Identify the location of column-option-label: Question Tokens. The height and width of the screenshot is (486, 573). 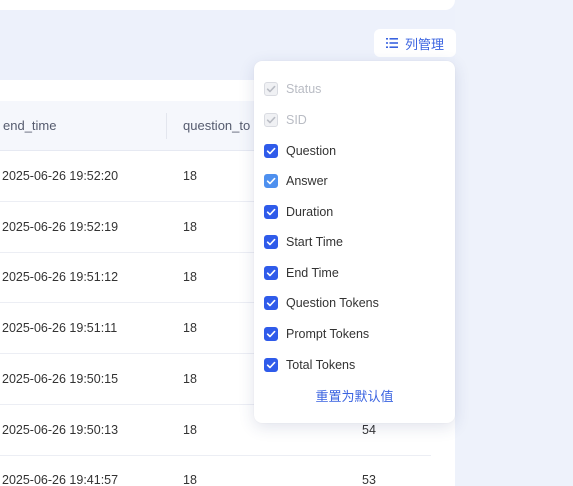
(332, 303).